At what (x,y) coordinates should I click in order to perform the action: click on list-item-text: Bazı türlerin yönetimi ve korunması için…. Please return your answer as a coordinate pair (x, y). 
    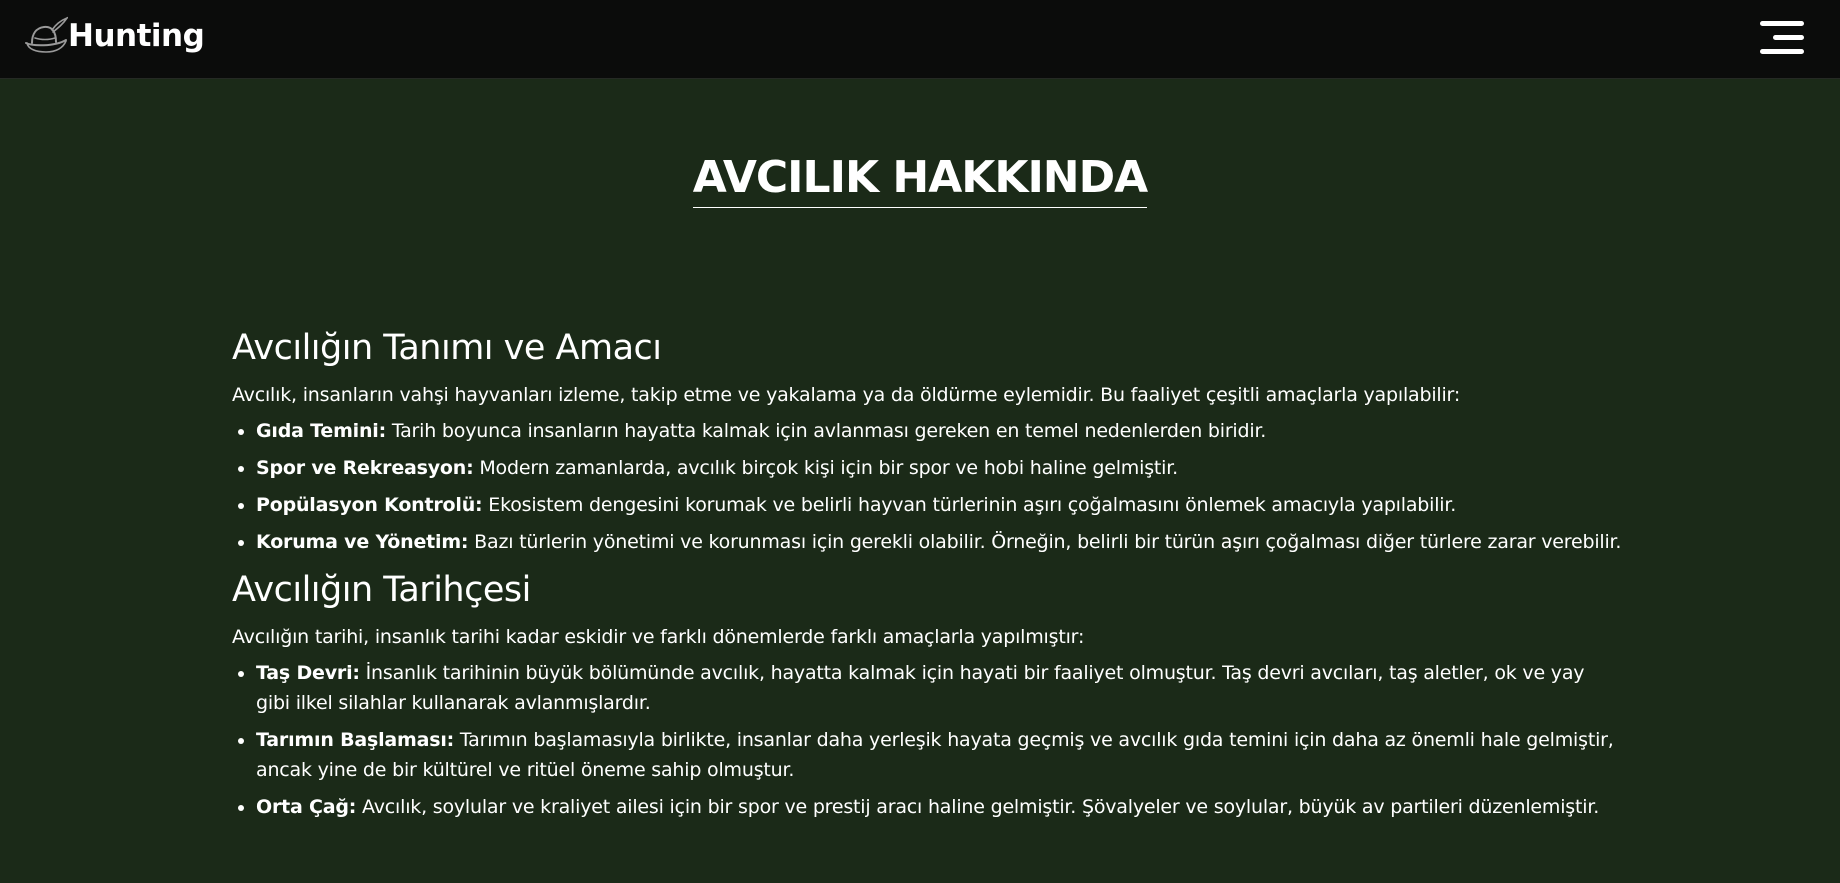
    Looking at the image, I should click on (1045, 542).